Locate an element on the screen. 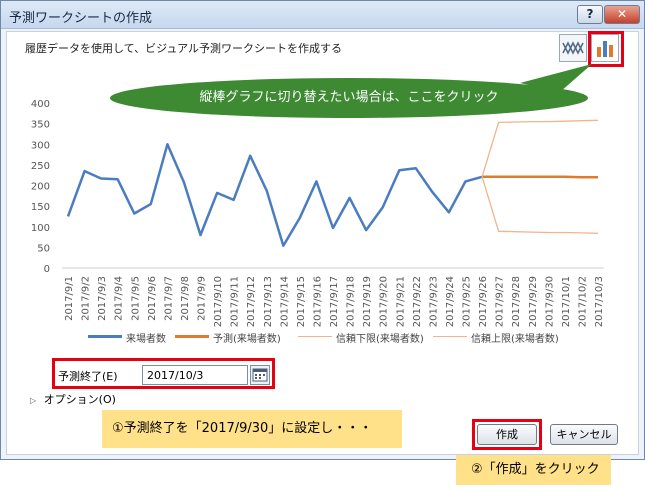 This screenshot has width=645, height=492. x-tick-label: 2017/9/5 is located at coordinates (135, 298).